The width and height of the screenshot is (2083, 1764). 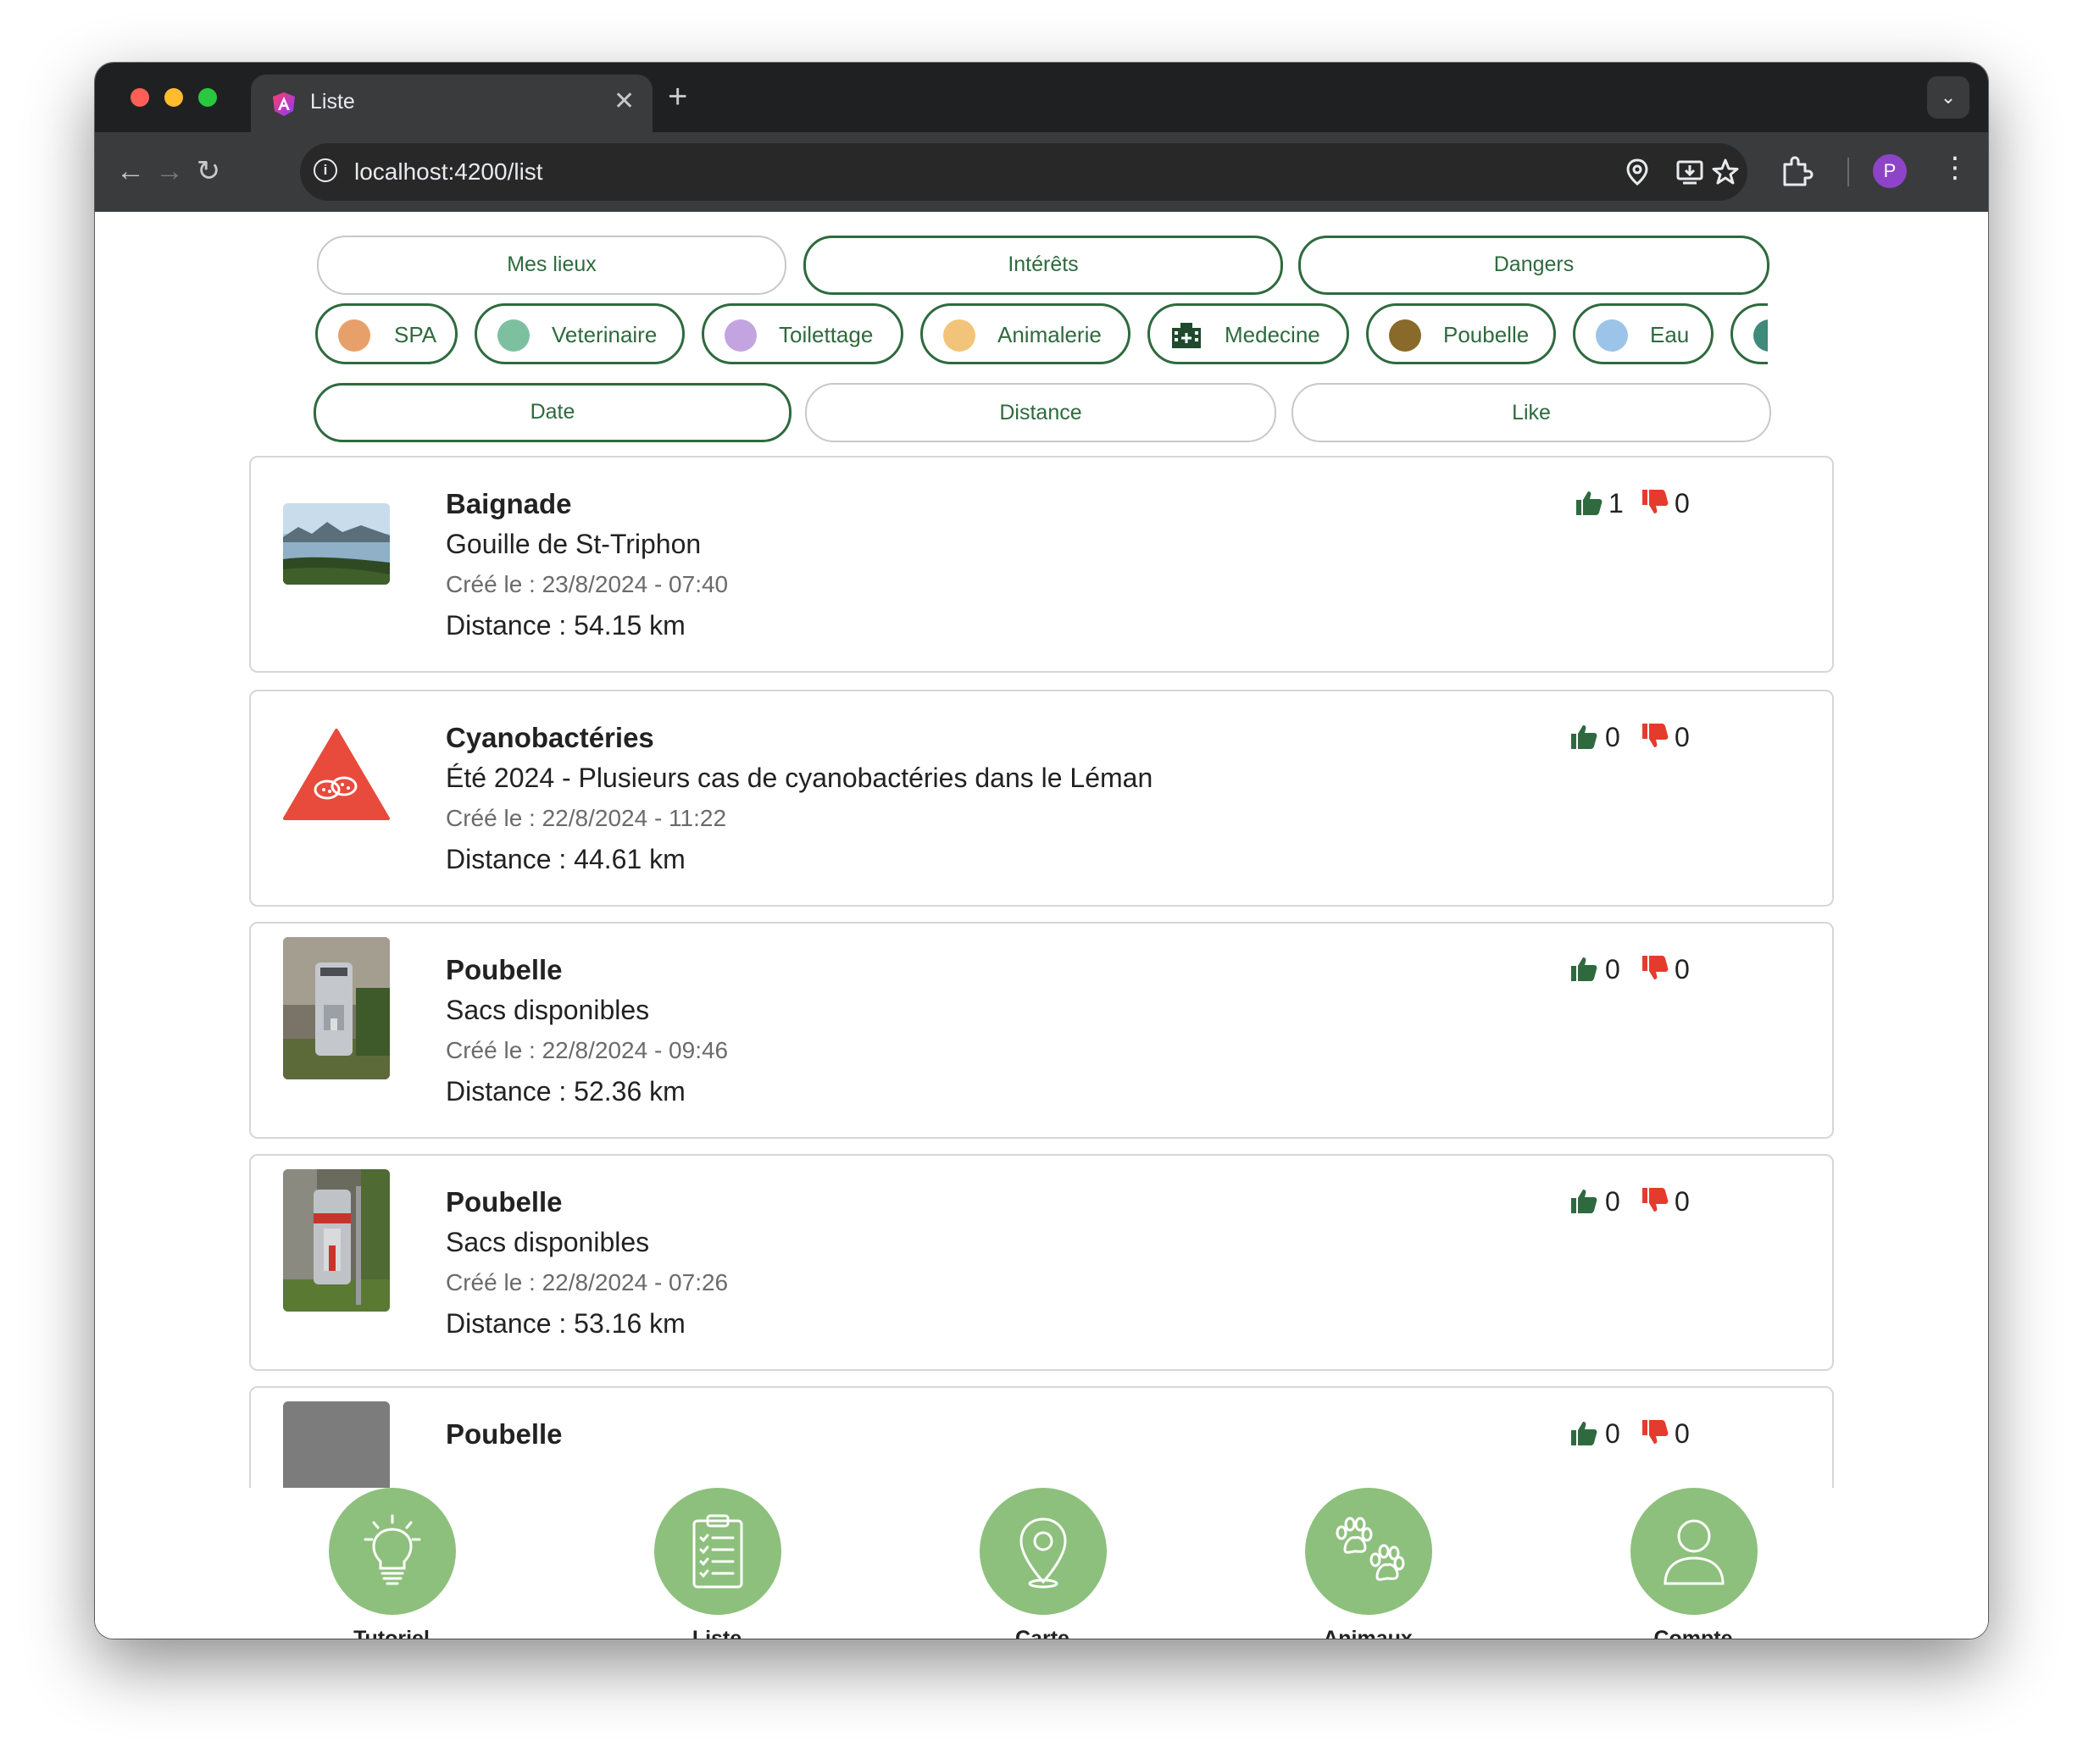 I want to click on chip-animalerie: Animalerie, so click(x=1025, y=333).